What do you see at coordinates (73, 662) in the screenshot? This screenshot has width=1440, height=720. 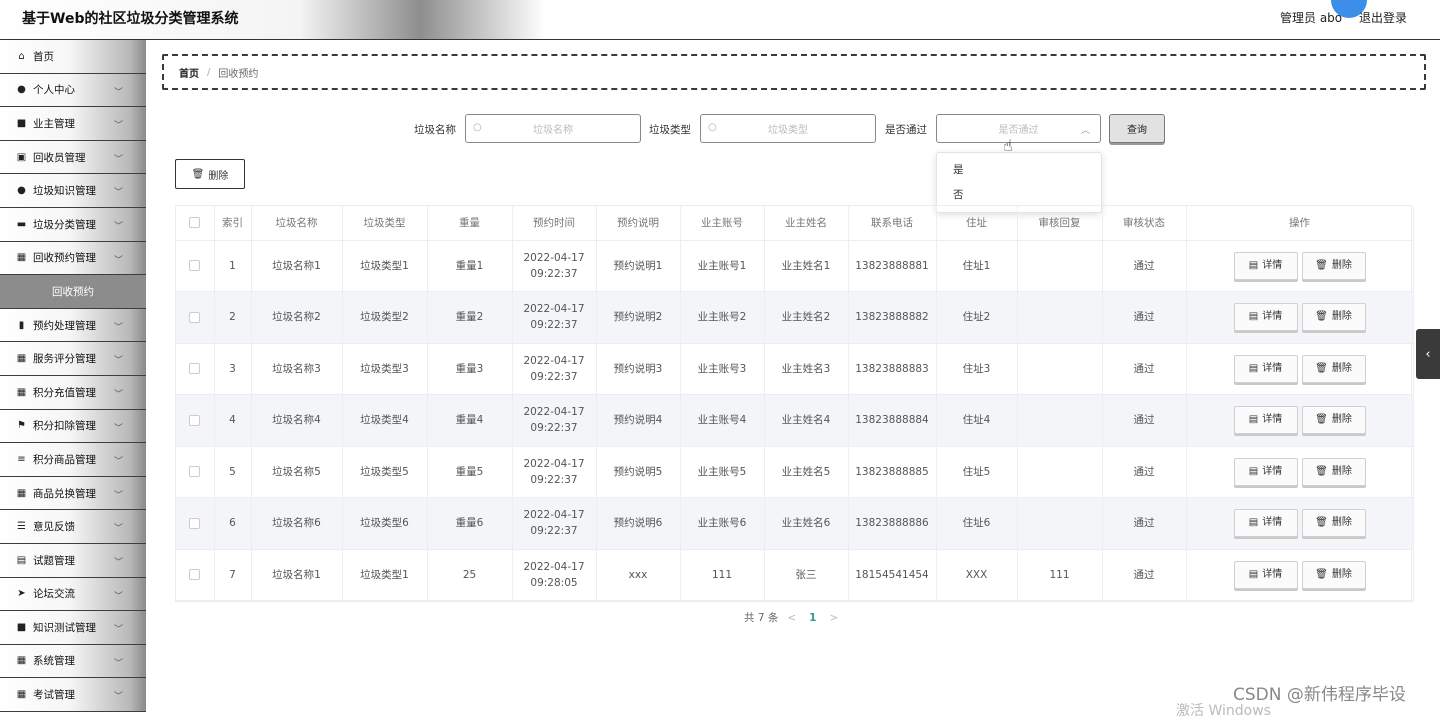 I see `sidebar-item: ▦ 系统管理 ﹀` at bounding box center [73, 662].